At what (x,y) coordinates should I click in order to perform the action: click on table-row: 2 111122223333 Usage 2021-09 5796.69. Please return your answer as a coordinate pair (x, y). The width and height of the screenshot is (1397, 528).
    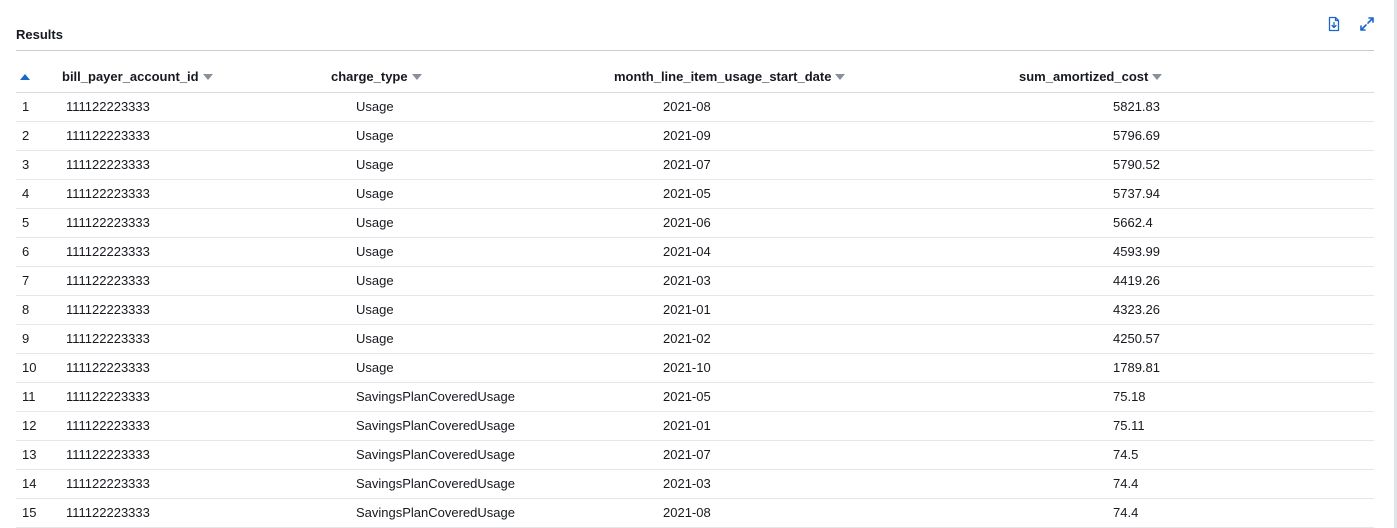
    Looking at the image, I should click on (695, 136).